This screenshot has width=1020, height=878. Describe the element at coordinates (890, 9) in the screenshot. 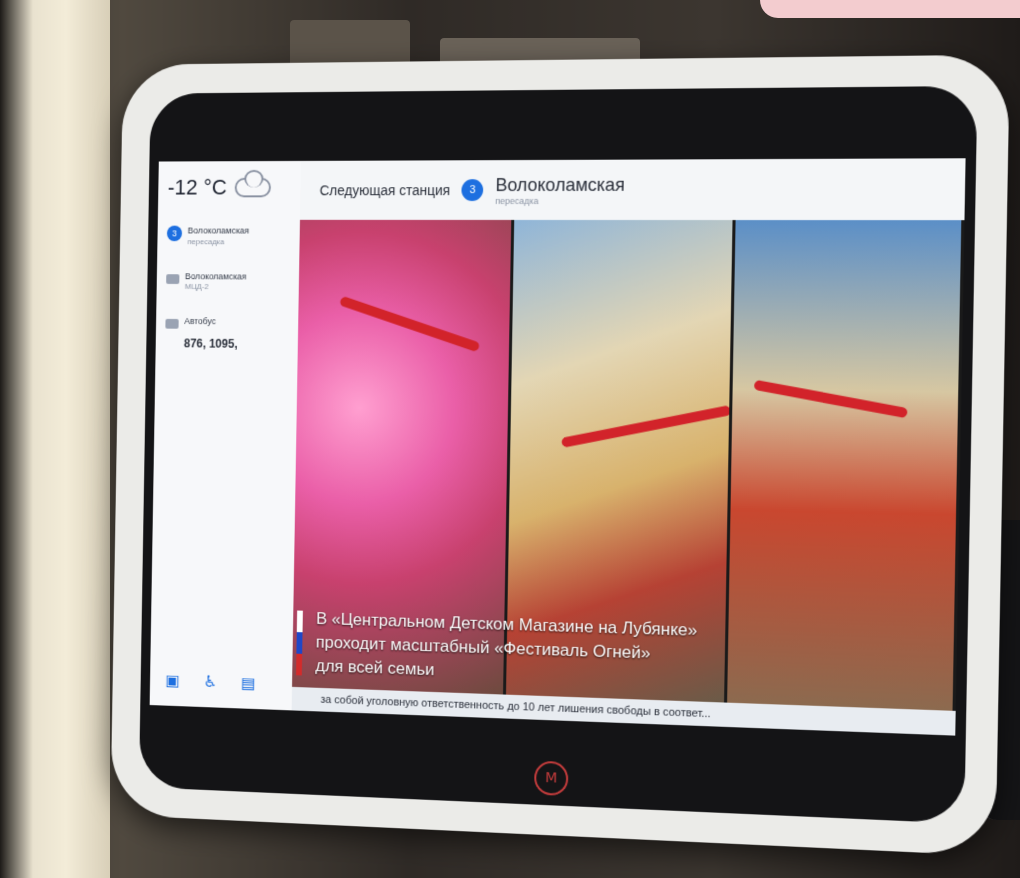

I see `pink-corner` at that location.